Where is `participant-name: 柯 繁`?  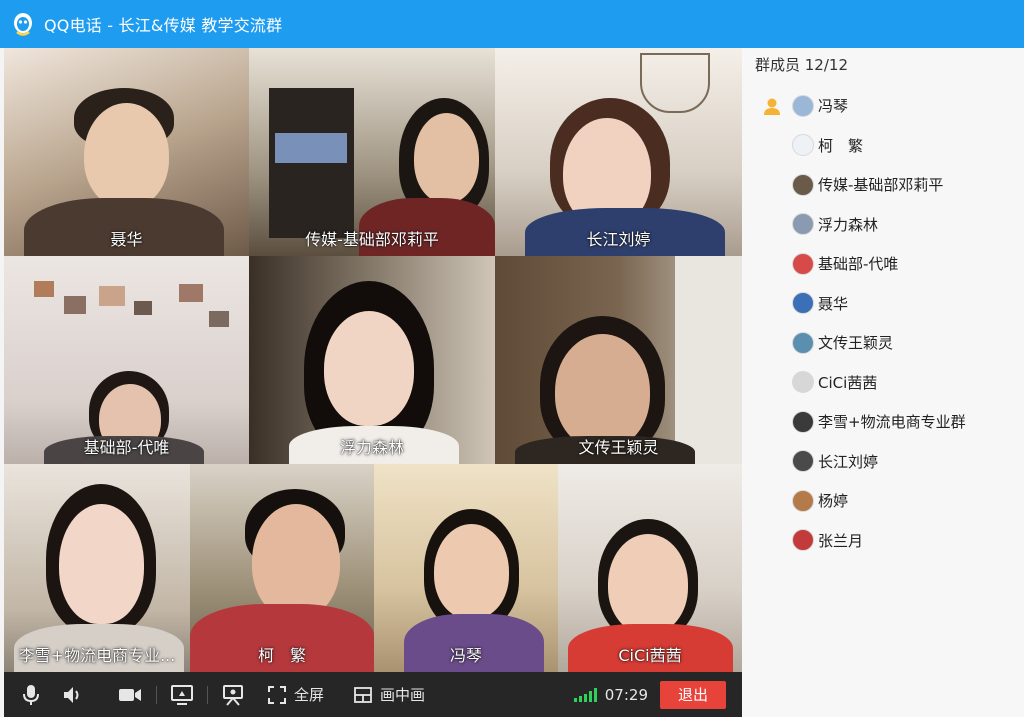
participant-name: 柯 繁 is located at coordinates (281, 655).